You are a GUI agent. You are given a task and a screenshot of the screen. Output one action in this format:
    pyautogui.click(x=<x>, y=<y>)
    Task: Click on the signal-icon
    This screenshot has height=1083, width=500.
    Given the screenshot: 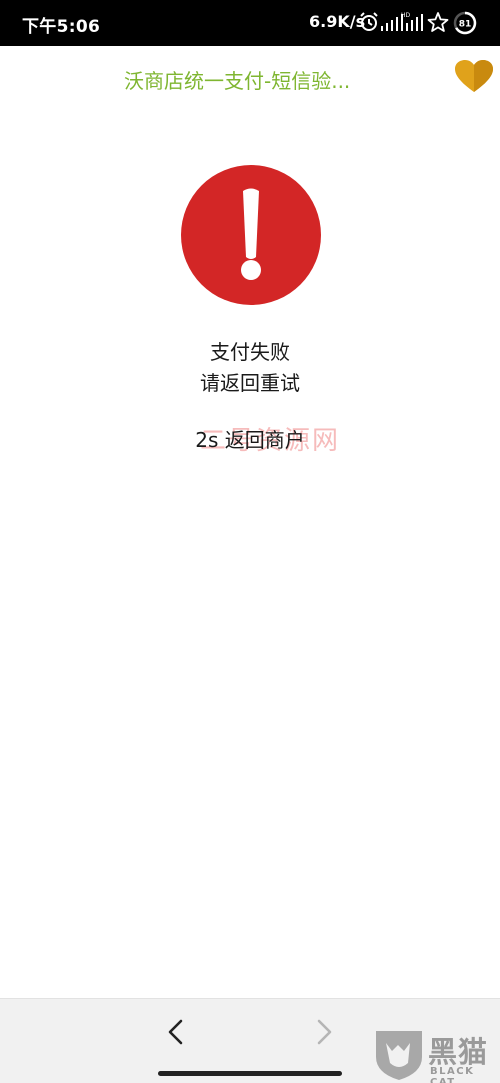 What is the action you would take?
    pyautogui.click(x=392, y=22)
    